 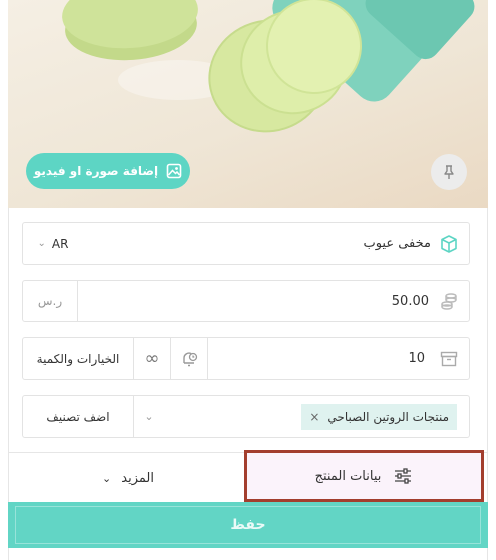 I want to click on add-category-button: اضف تصنيف, so click(x=78, y=416).